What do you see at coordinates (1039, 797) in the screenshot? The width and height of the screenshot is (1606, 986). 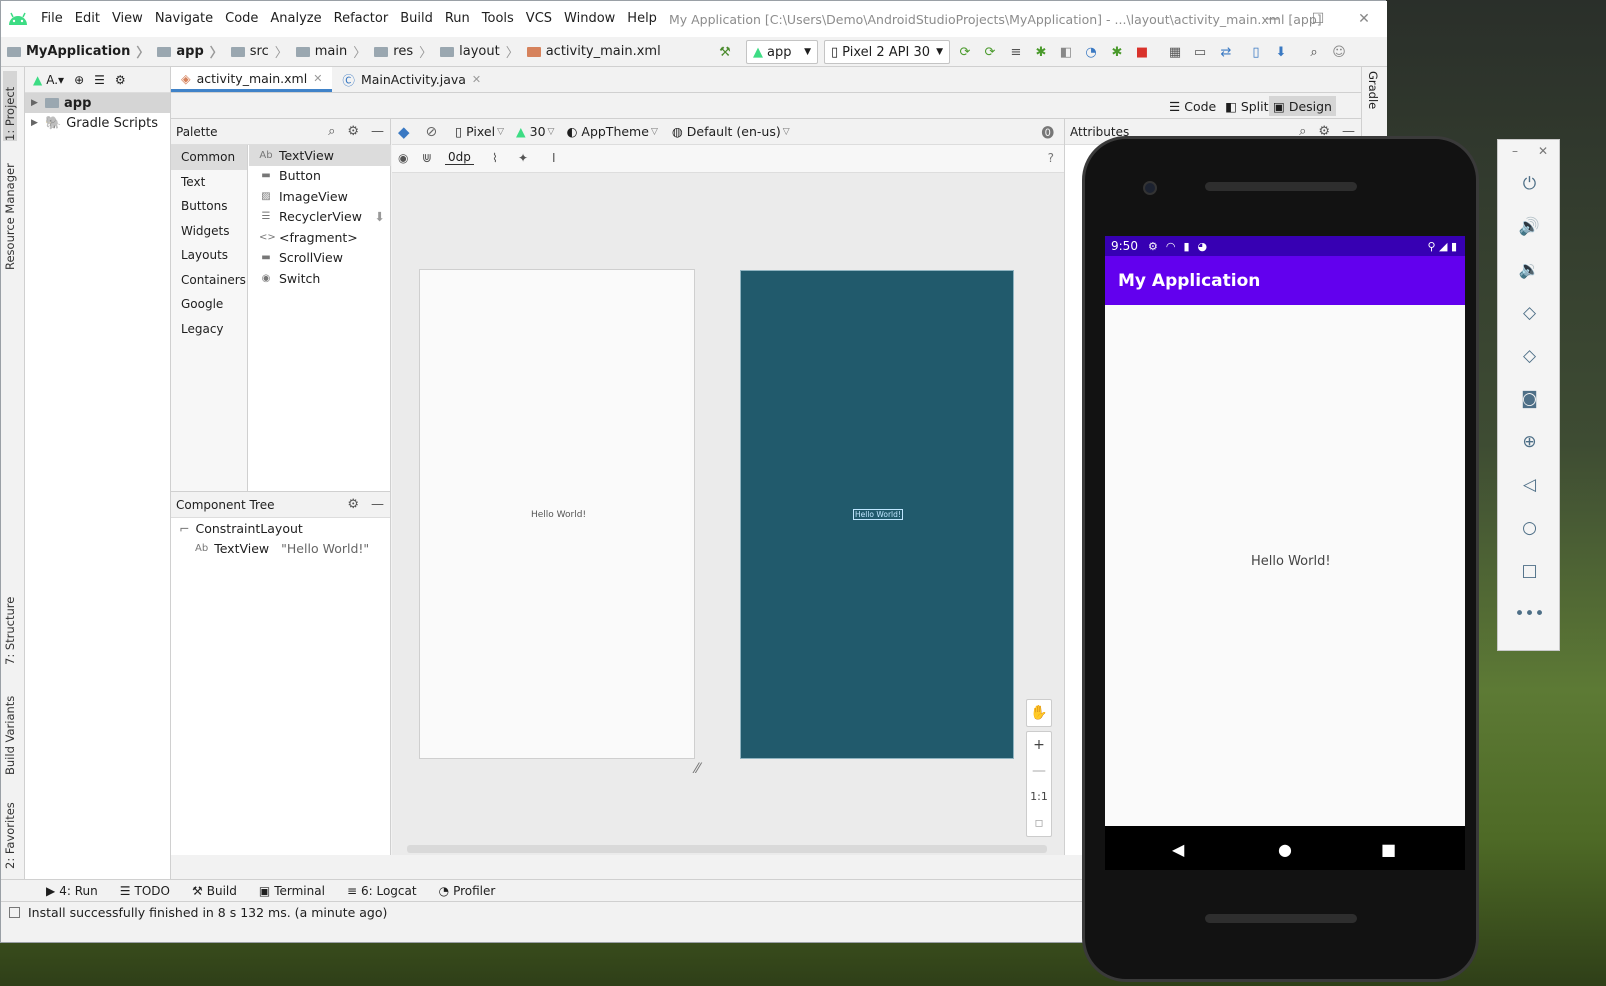 I see `zoom-reset-button: 1:1` at bounding box center [1039, 797].